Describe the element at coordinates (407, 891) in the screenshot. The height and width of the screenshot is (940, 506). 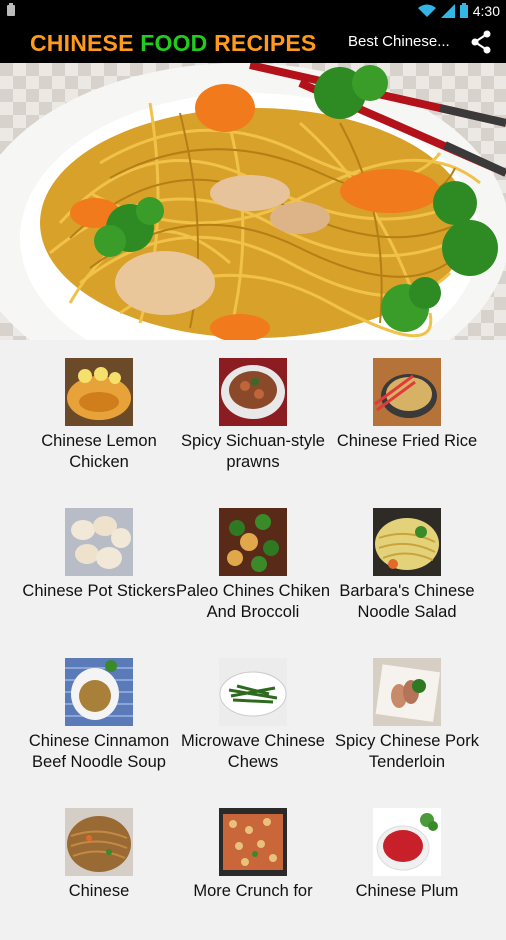
I see `recipe-title: Chinese Plum` at that location.